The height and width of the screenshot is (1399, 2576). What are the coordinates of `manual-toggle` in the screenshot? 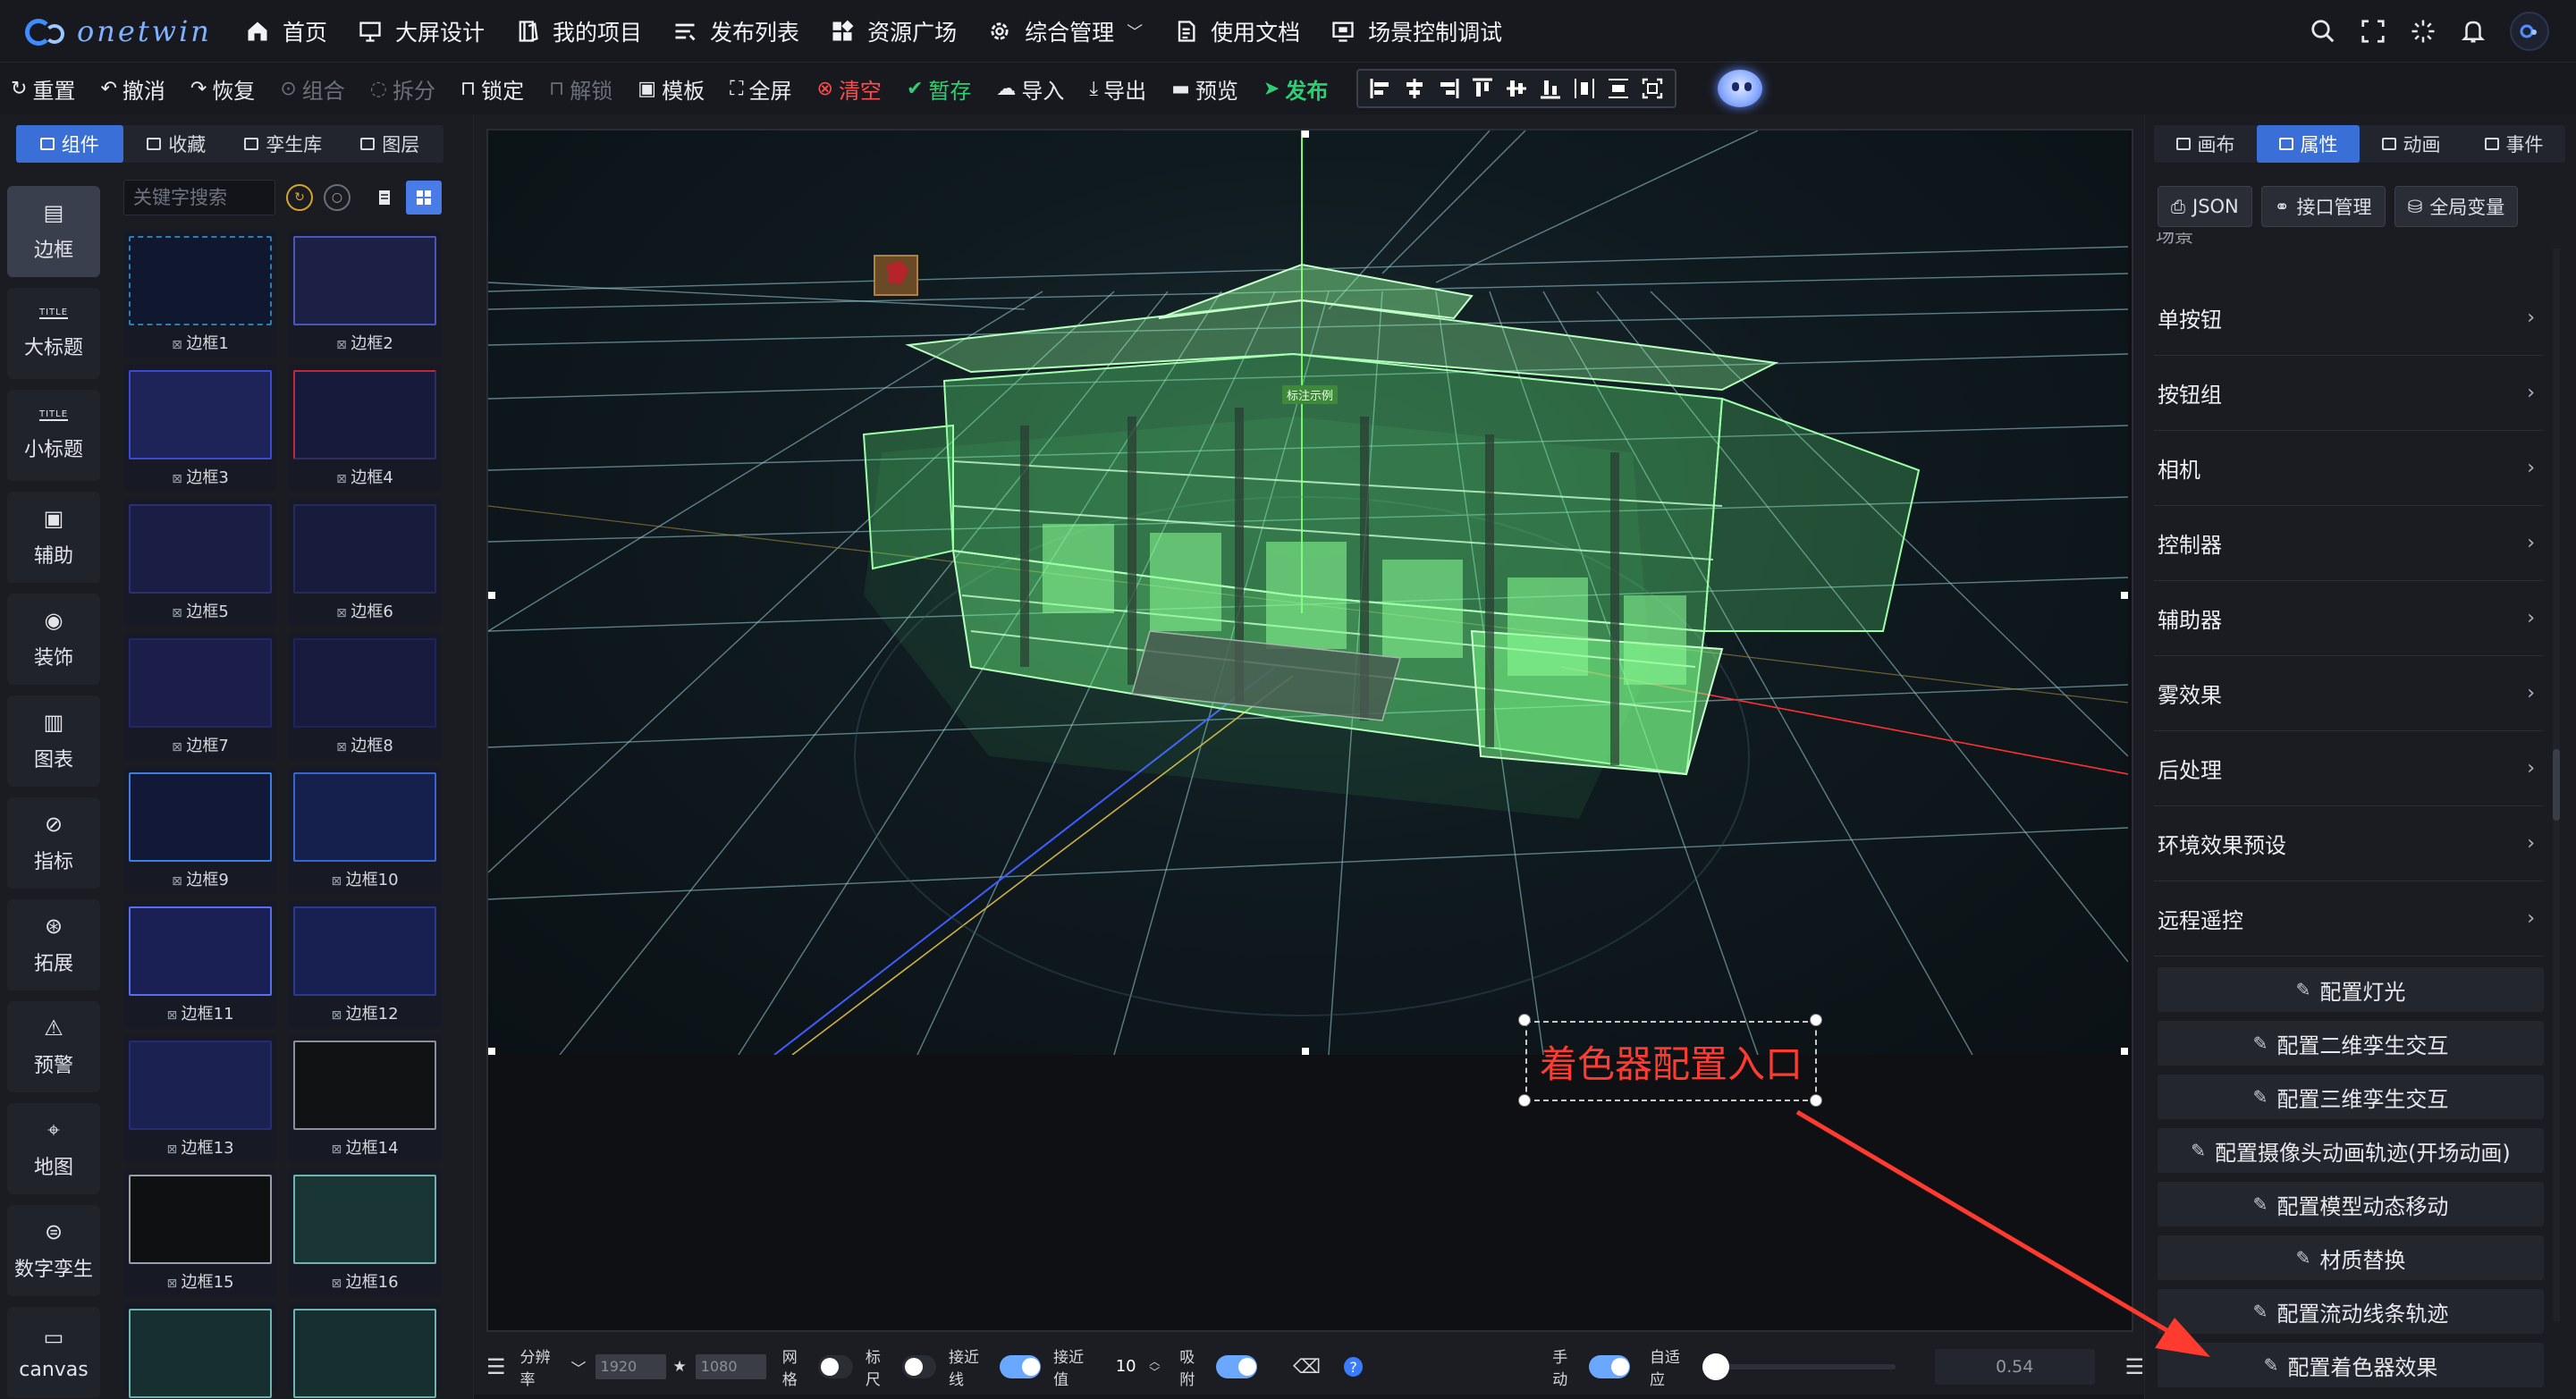 It's located at (1609, 1366).